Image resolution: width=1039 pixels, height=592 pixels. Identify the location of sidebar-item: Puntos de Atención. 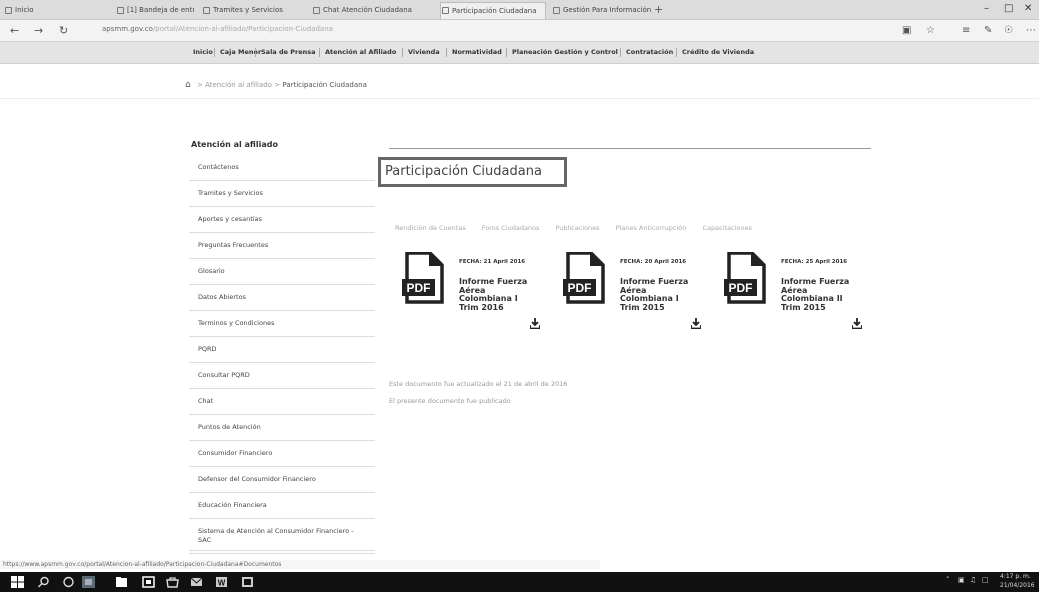
(282, 429).